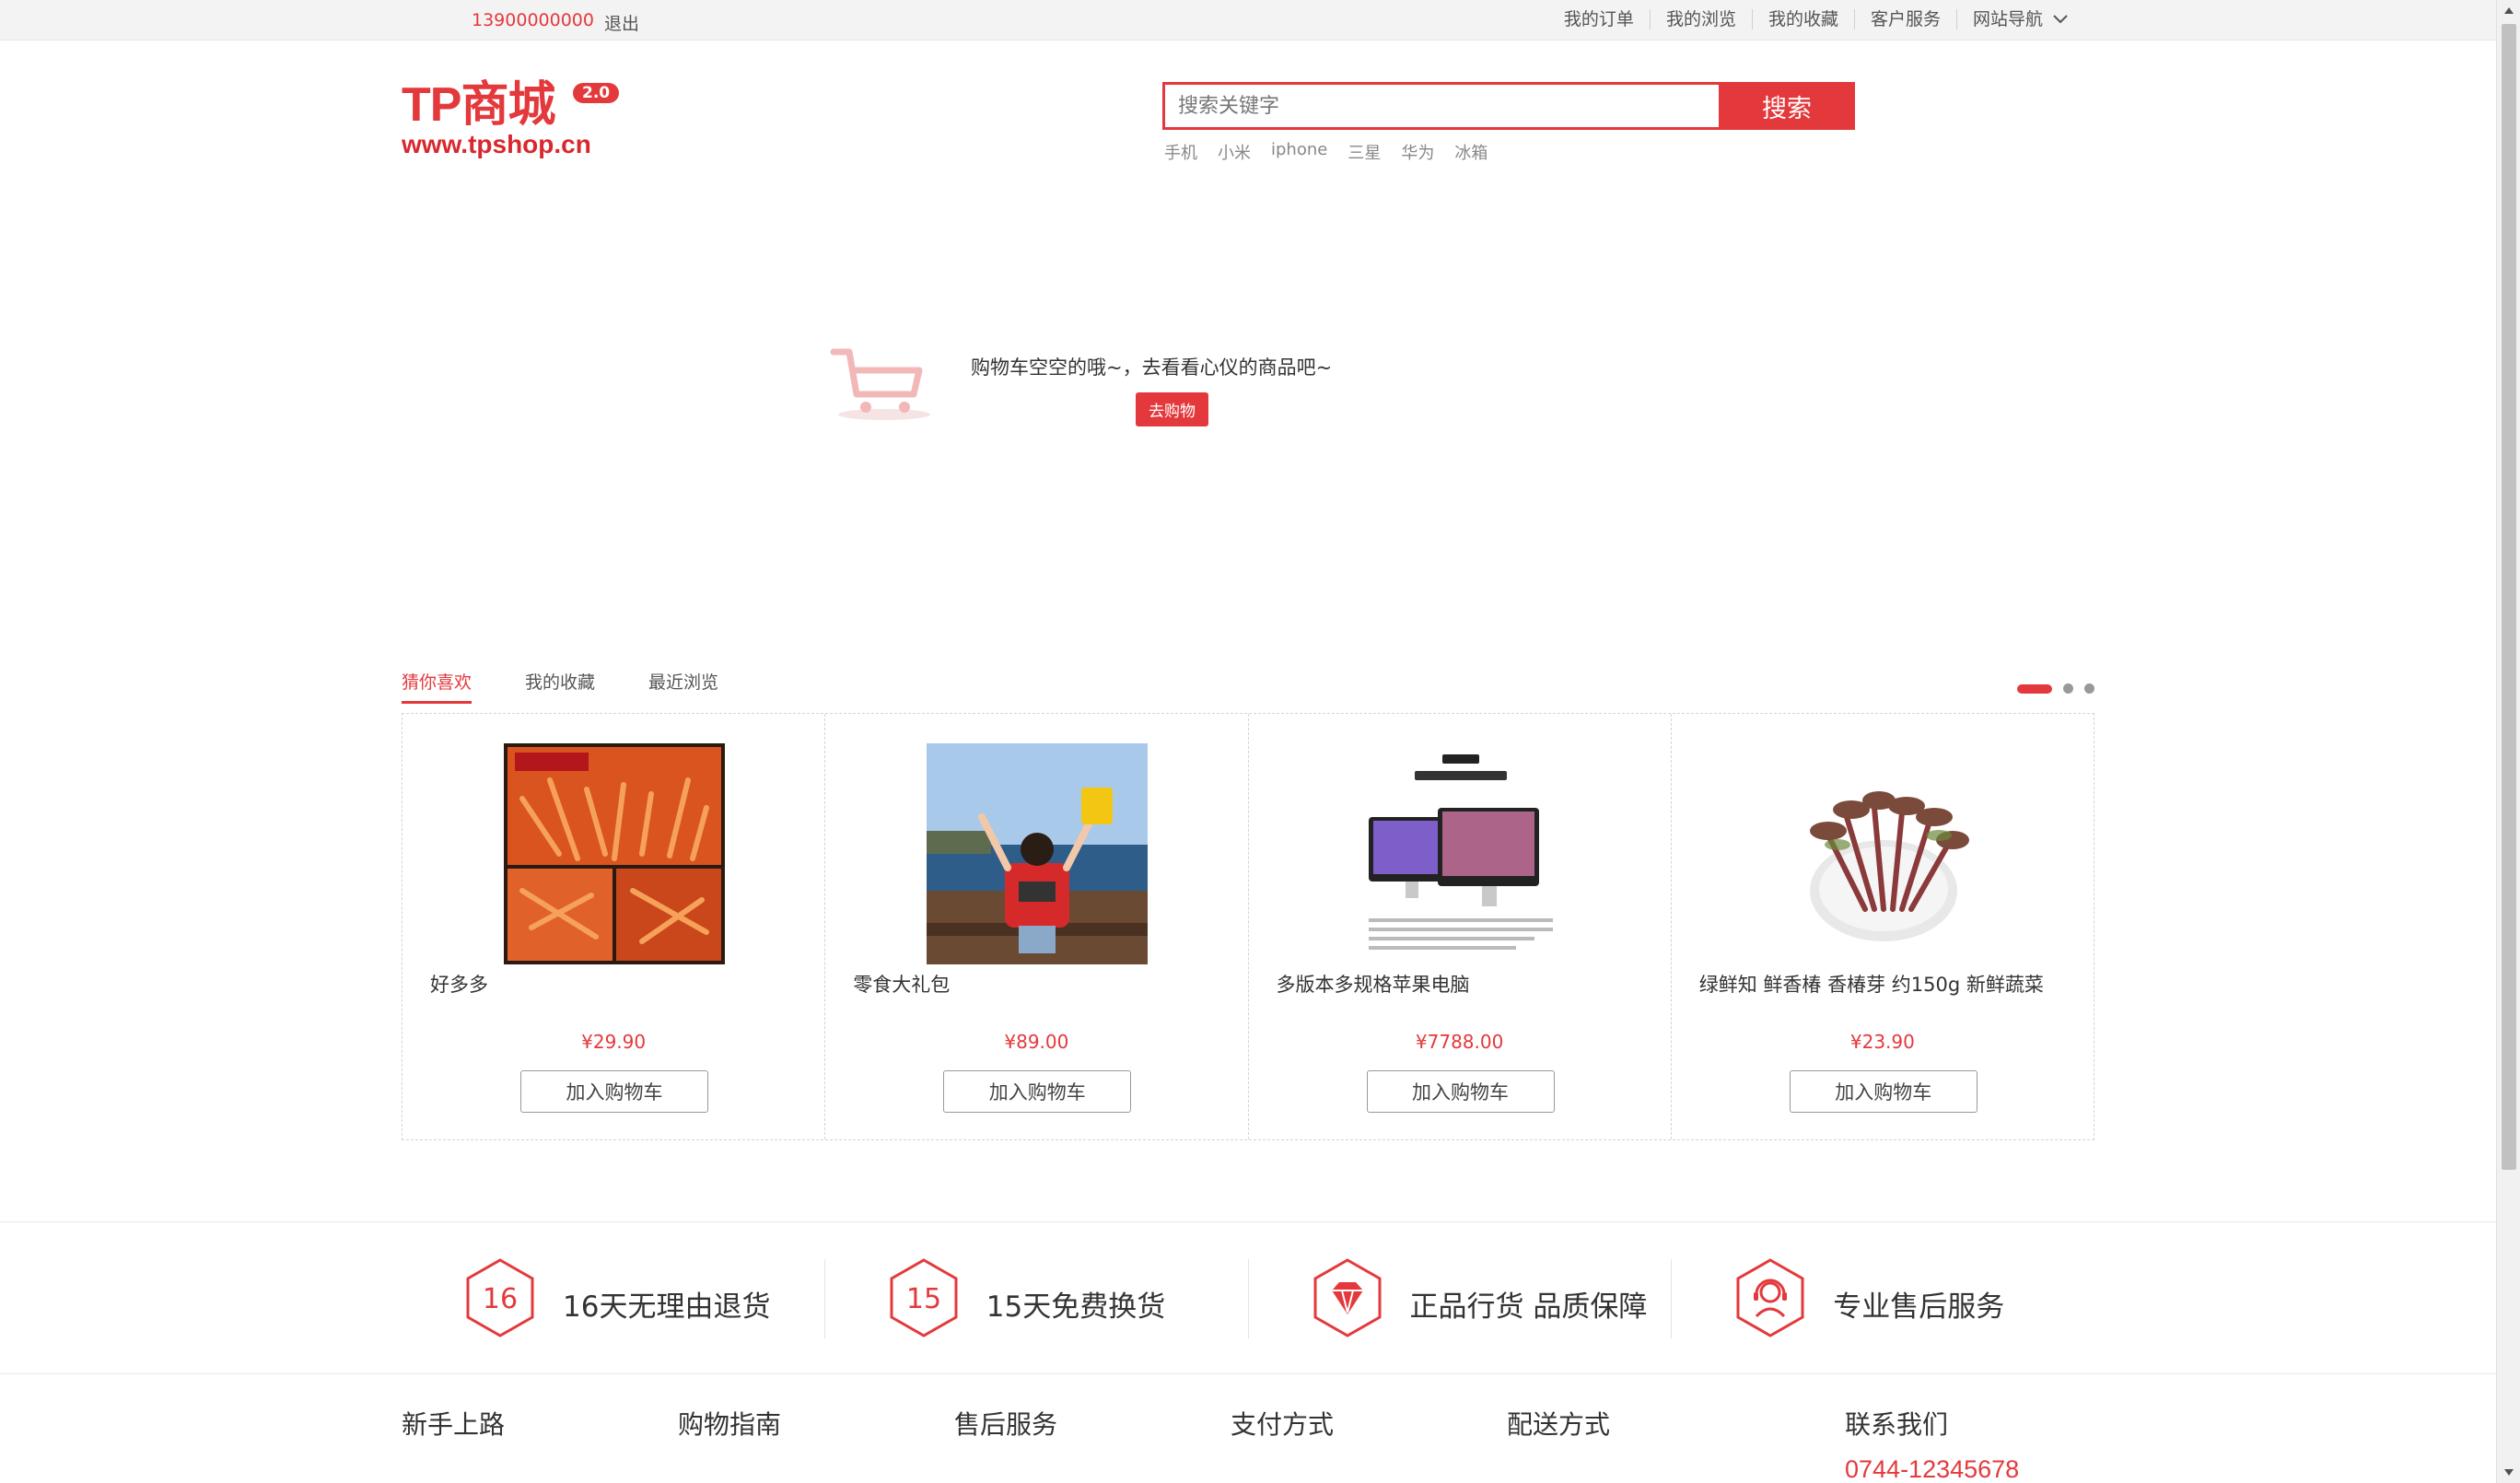 Image resolution: width=2520 pixels, height=1483 pixels. Describe the element at coordinates (2509, 1473) in the screenshot. I see `scroll-down-arrow-icon` at that location.